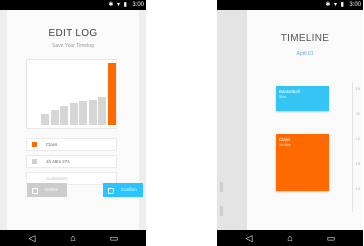 This screenshot has height=246, width=364. Describe the element at coordinates (52, 144) in the screenshot. I see `category-value: Class` at that location.